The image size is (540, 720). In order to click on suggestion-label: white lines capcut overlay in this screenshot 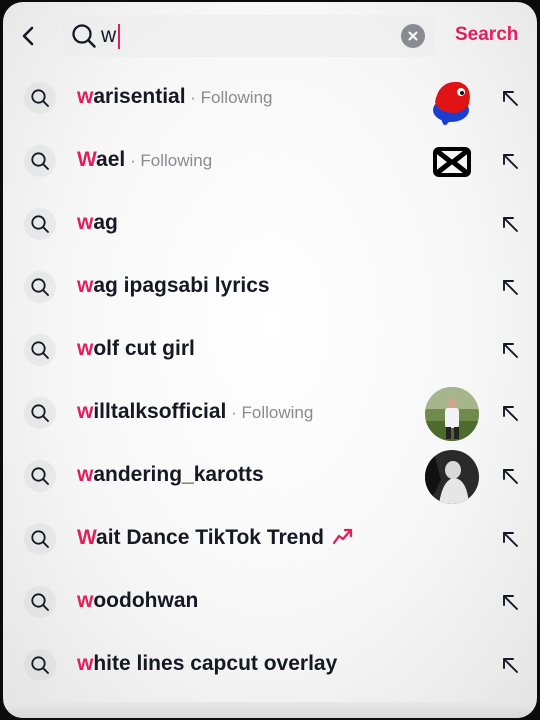, I will do `click(207, 664)`.